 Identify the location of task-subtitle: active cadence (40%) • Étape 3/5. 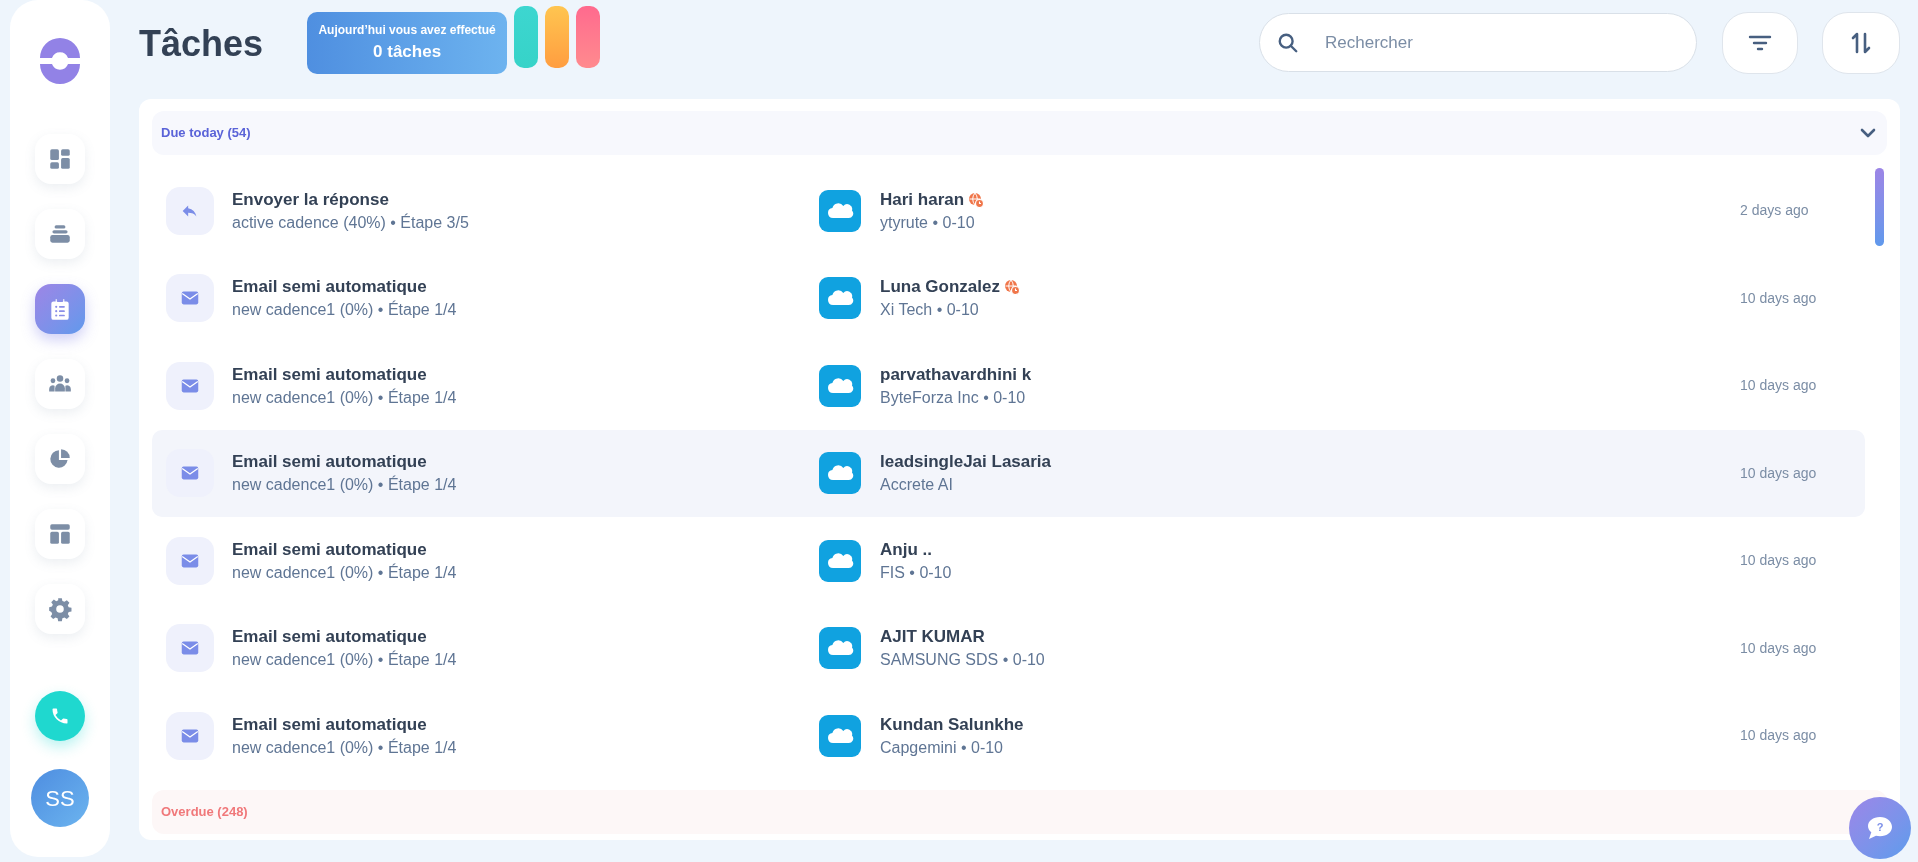
(351, 222).